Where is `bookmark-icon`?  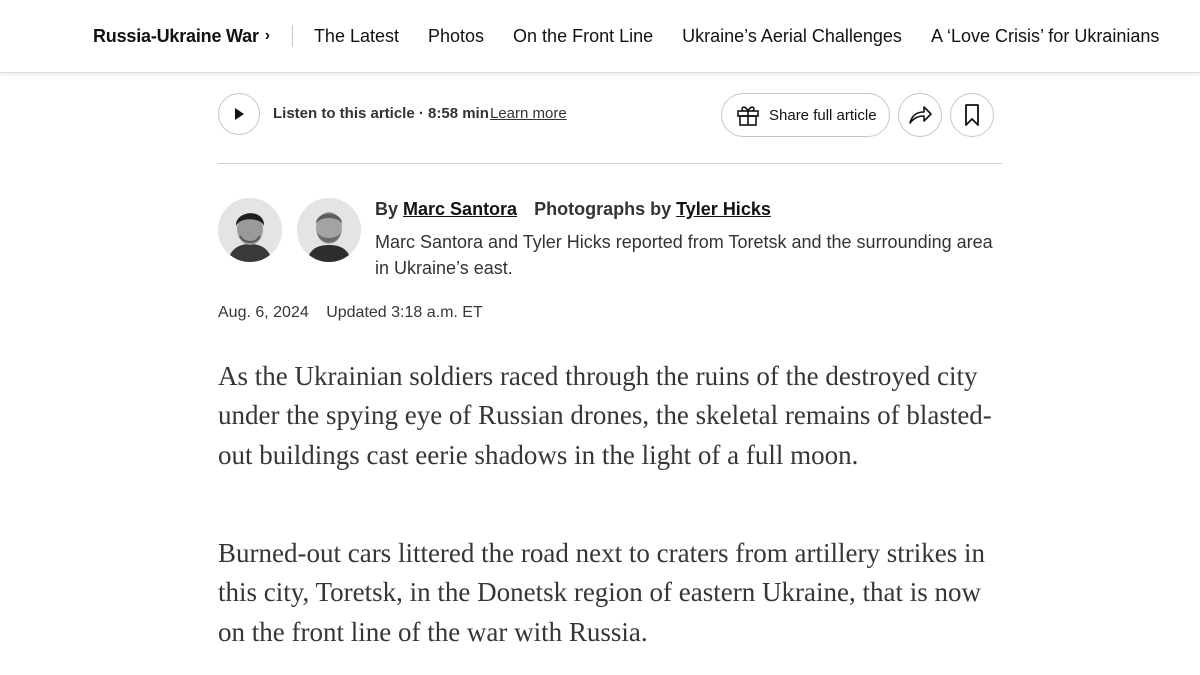 bookmark-icon is located at coordinates (972, 115).